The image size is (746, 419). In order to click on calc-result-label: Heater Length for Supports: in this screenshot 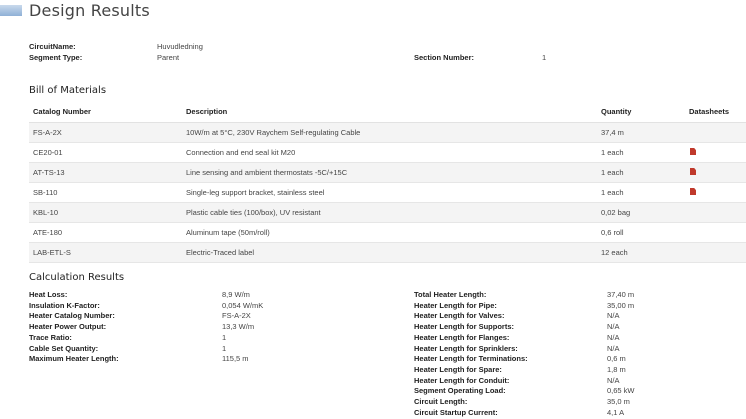, I will do `click(464, 327)`.